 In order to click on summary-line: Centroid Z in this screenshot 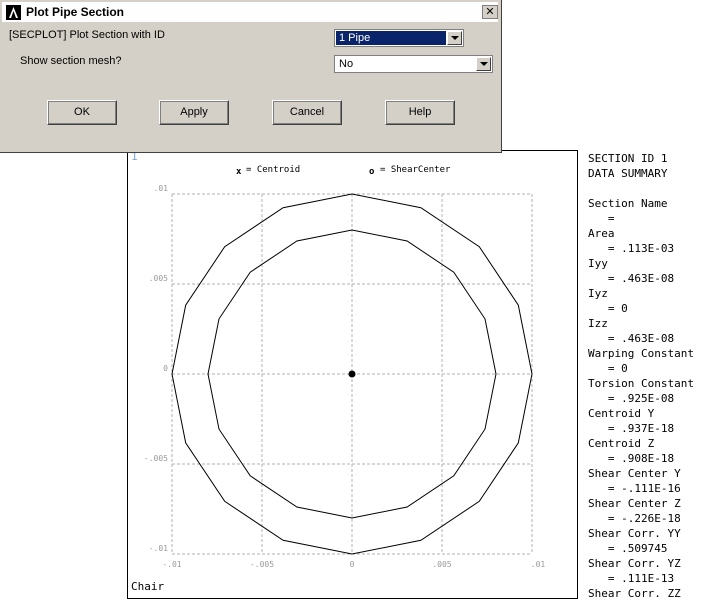, I will do `click(621, 443)`.